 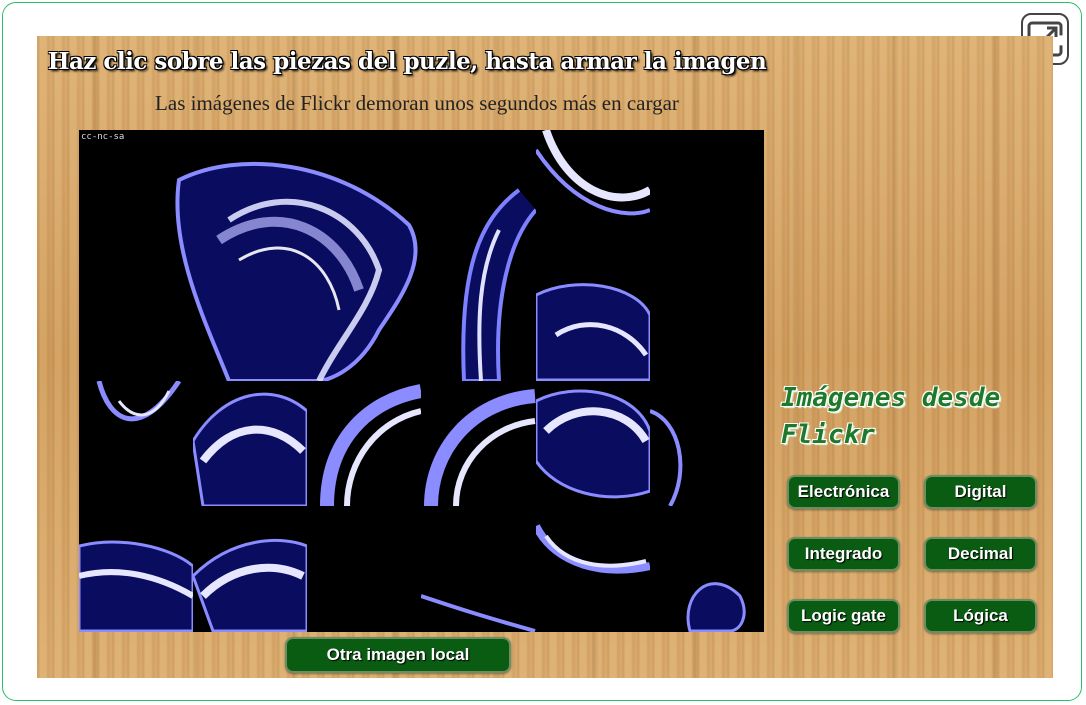 I want to click on flickr-digital-button: Digital, so click(x=980, y=492).